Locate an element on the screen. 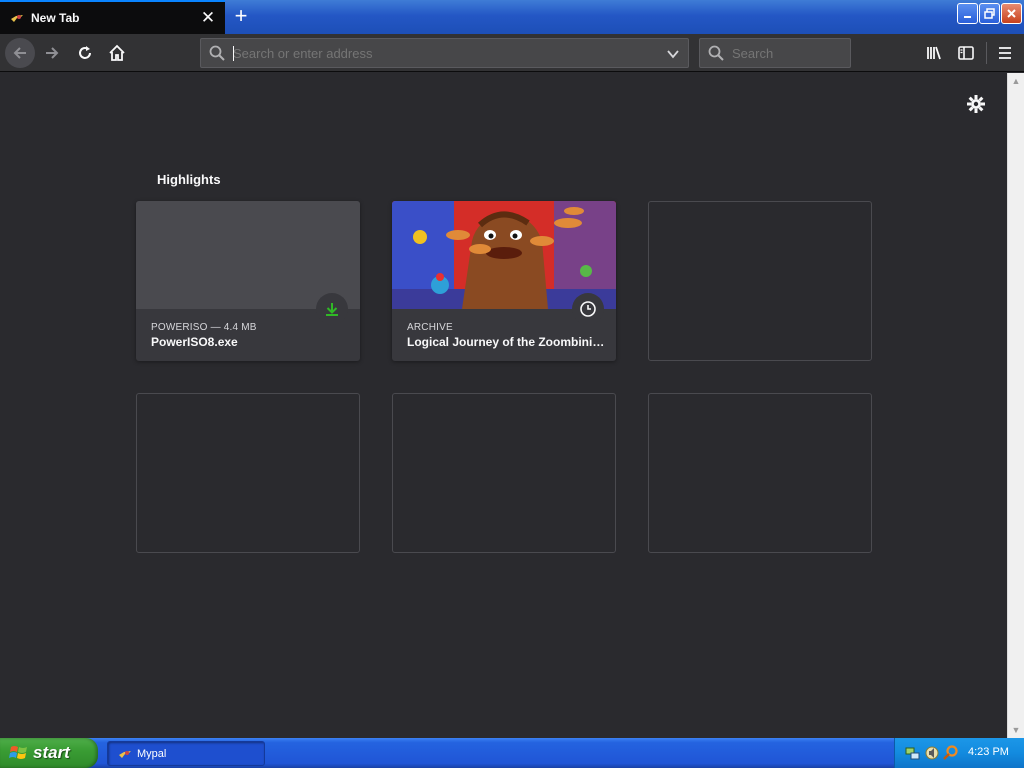  address-bar is located at coordinates (444, 53).